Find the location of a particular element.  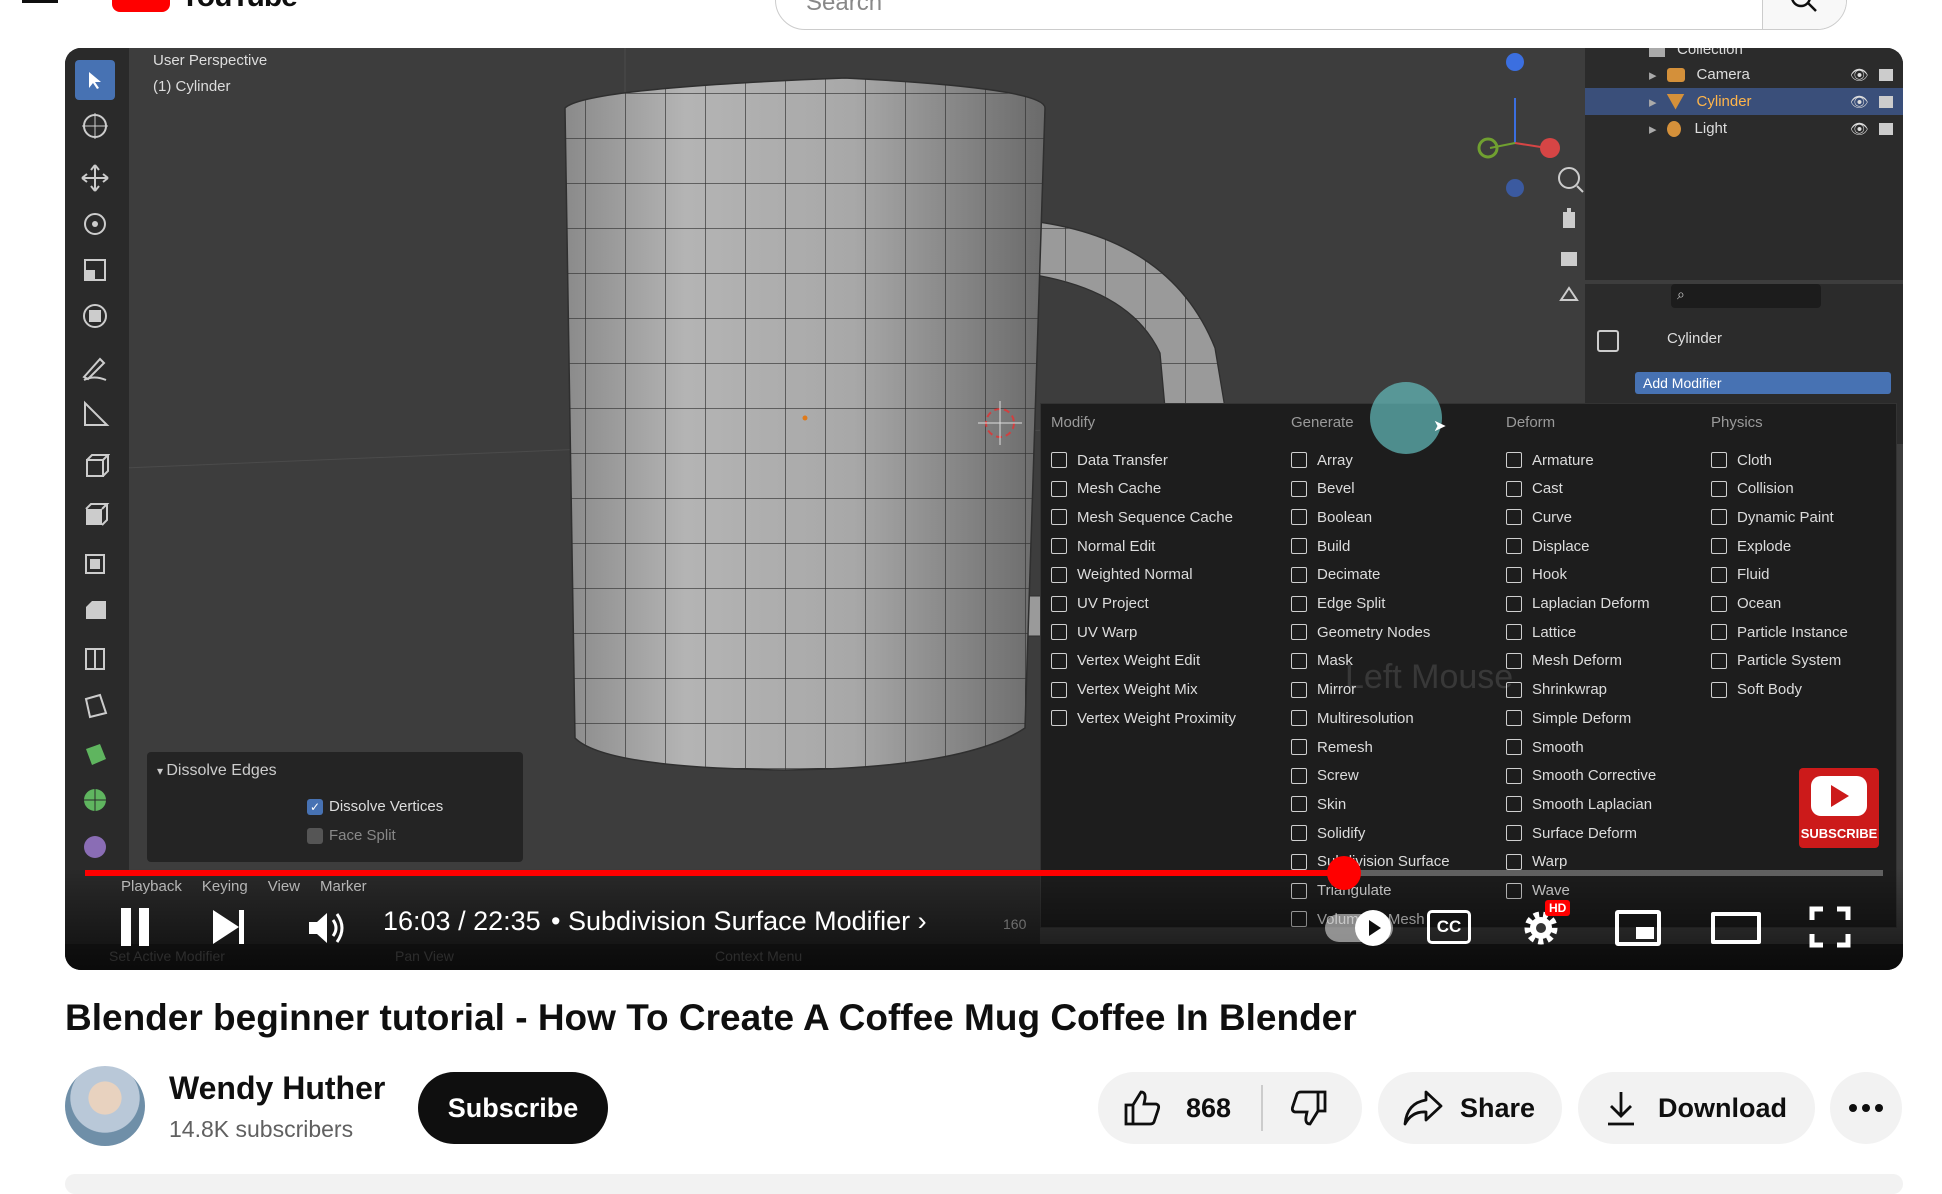

inset-tool is located at coordinates (95, 562).